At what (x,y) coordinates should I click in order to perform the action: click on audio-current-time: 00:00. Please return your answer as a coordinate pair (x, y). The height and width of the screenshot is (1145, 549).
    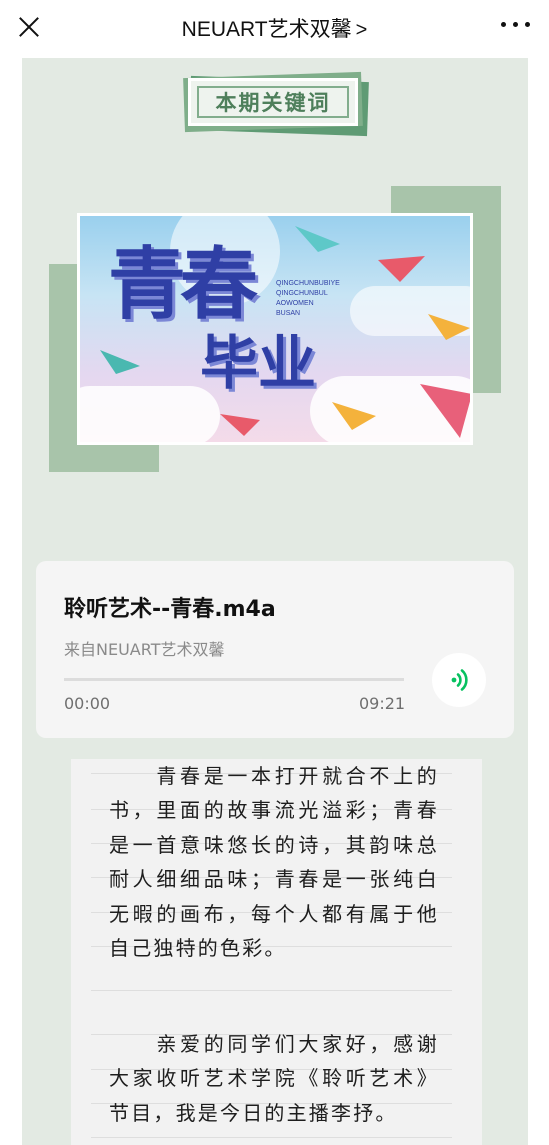
    Looking at the image, I should click on (87, 703).